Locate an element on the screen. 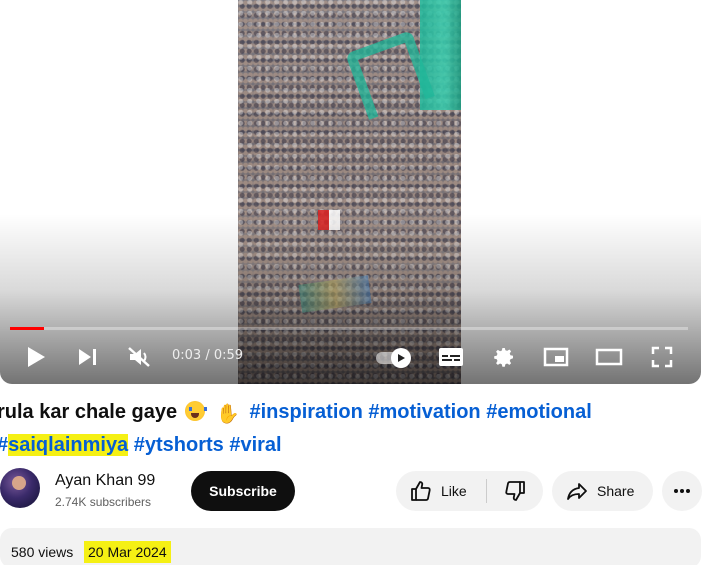  play-icon is located at coordinates (36, 357).